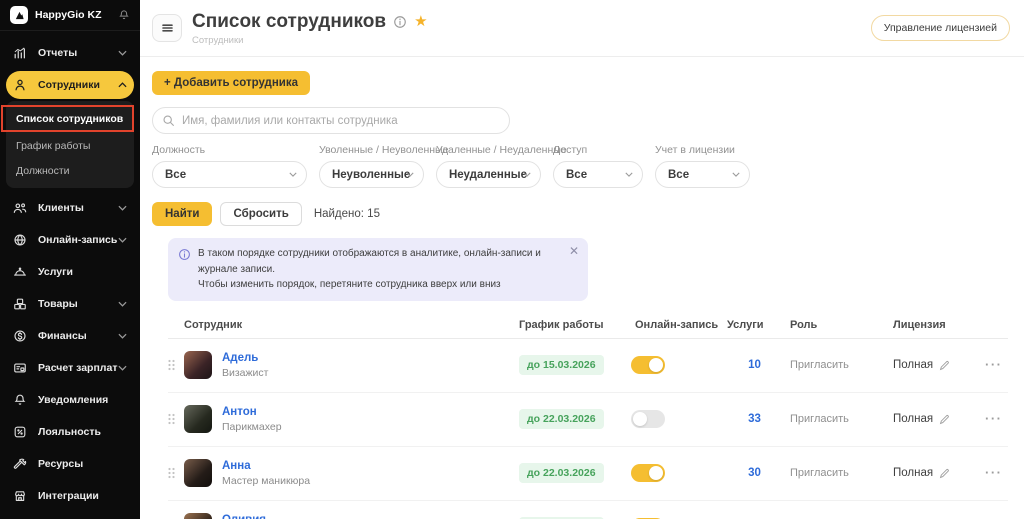 The image size is (1024, 519). What do you see at coordinates (245, 358) in the screenshot?
I see `employee-name-link: Адель` at bounding box center [245, 358].